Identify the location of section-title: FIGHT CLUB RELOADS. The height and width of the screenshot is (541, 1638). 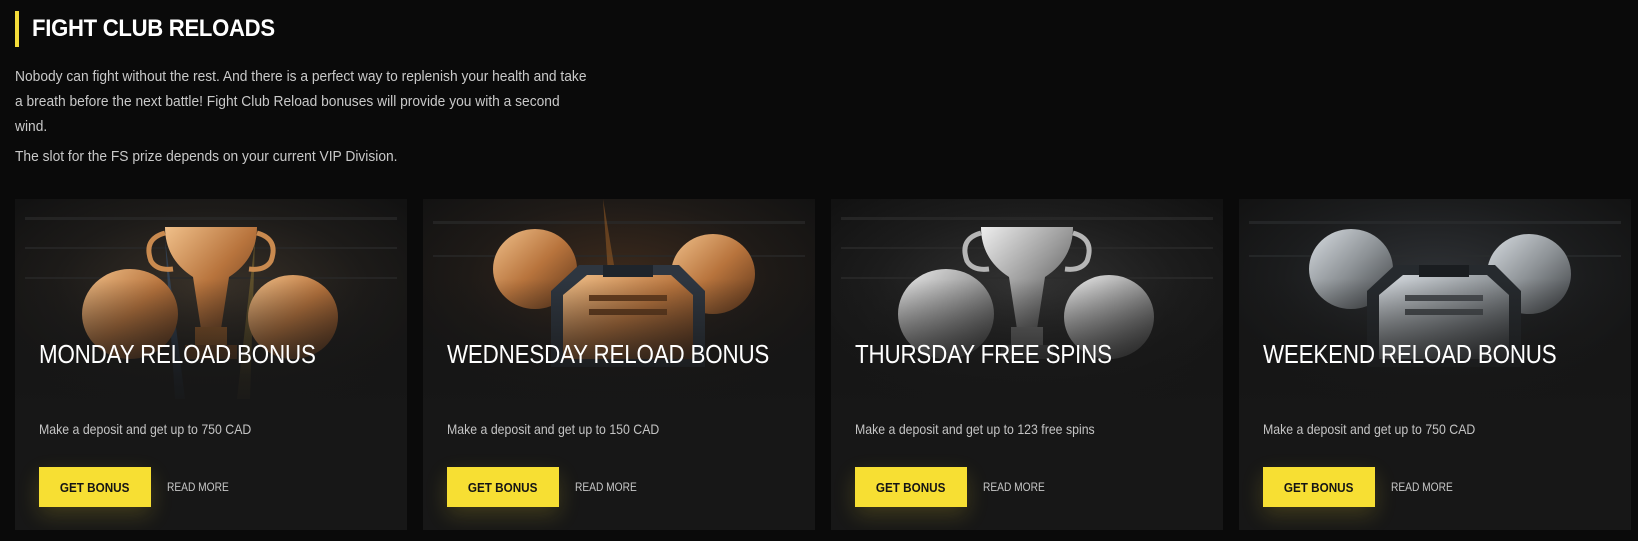
(153, 28).